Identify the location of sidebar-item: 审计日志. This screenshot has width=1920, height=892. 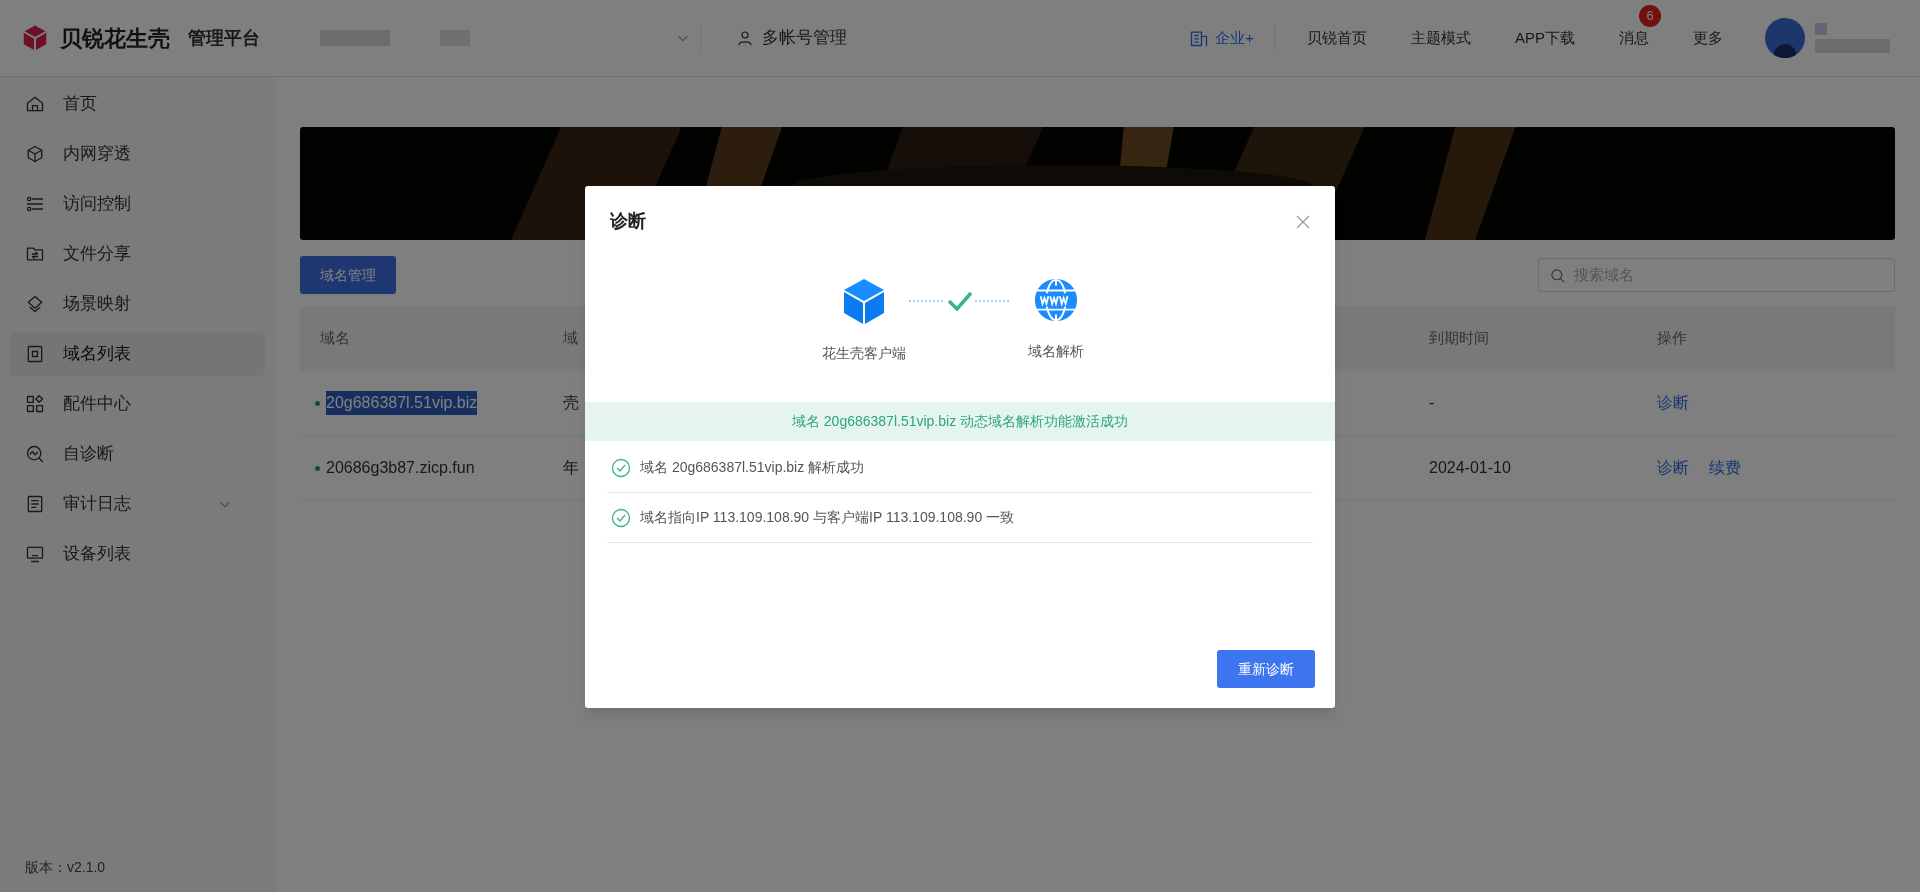
(137, 504).